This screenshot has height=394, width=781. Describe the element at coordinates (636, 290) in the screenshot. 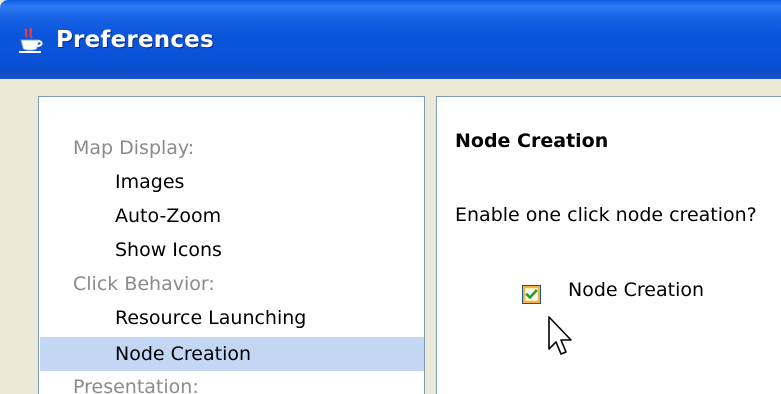

I see `node-creation-checkbox-label: Node Creation` at that location.